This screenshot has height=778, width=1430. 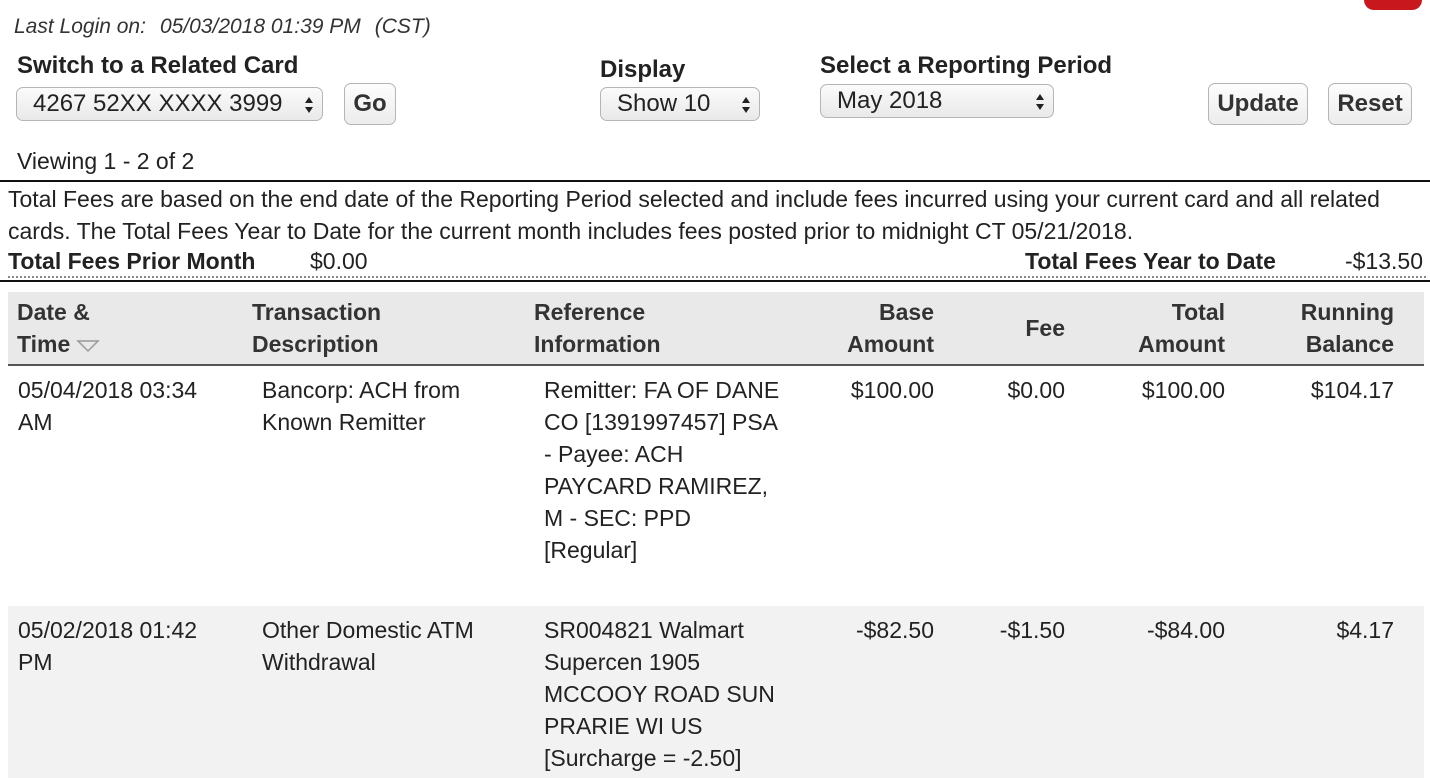 What do you see at coordinates (1150, 261) in the screenshot?
I see `ytd-fees-label: Total Fees Year to Date` at bounding box center [1150, 261].